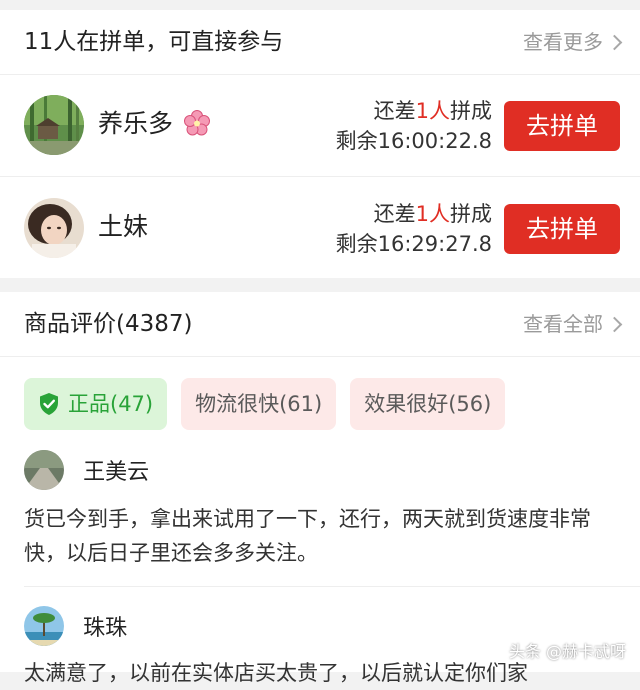  I want to click on reviewer: 珠珠, so click(75, 626).